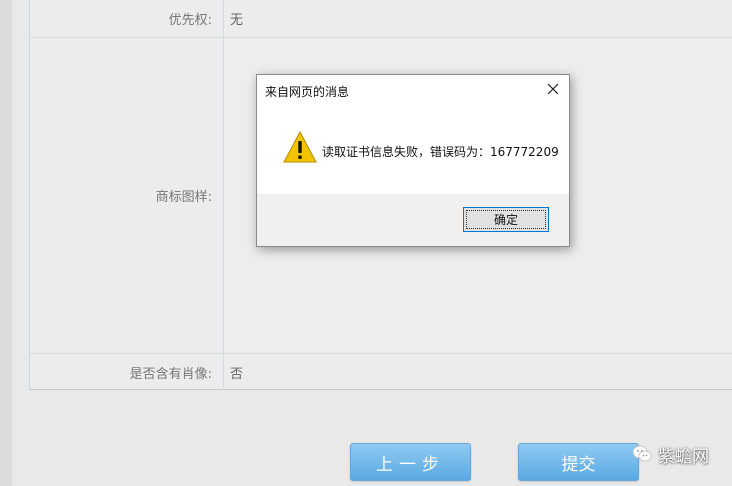 This screenshot has width=732, height=486. Describe the element at coordinates (553, 89) in the screenshot. I see `close-icon` at that location.